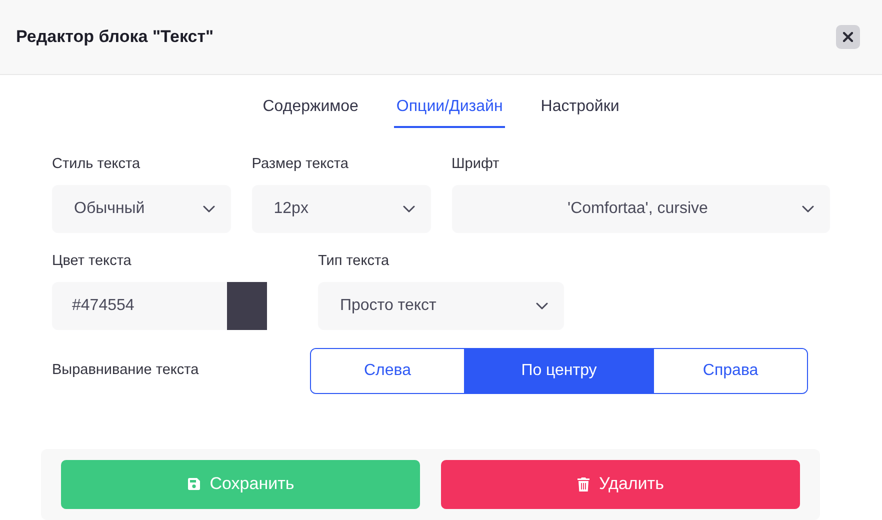 This screenshot has width=882, height=520. What do you see at coordinates (641, 208) in the screenshot?
I see `select-field: 'Comfortaa', cursive` at bounding box center [641, 208].